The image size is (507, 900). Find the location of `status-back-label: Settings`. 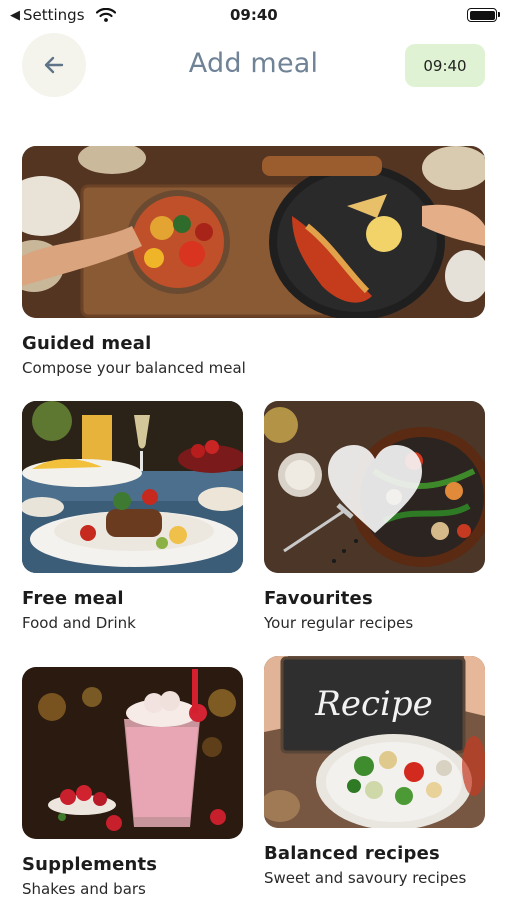

status-back-label: Settings is located at coordinates (54, 15).